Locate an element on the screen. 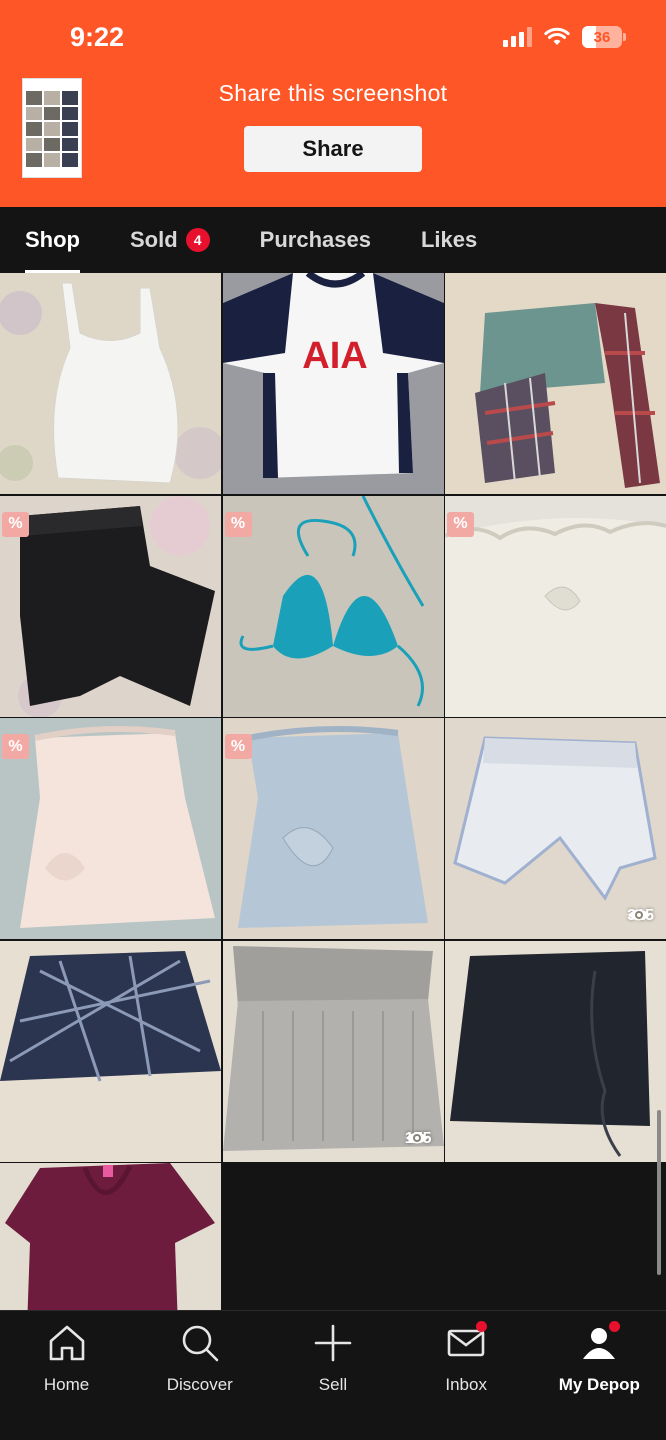  listing-tile: 315 is located at coordinates (555, 828).